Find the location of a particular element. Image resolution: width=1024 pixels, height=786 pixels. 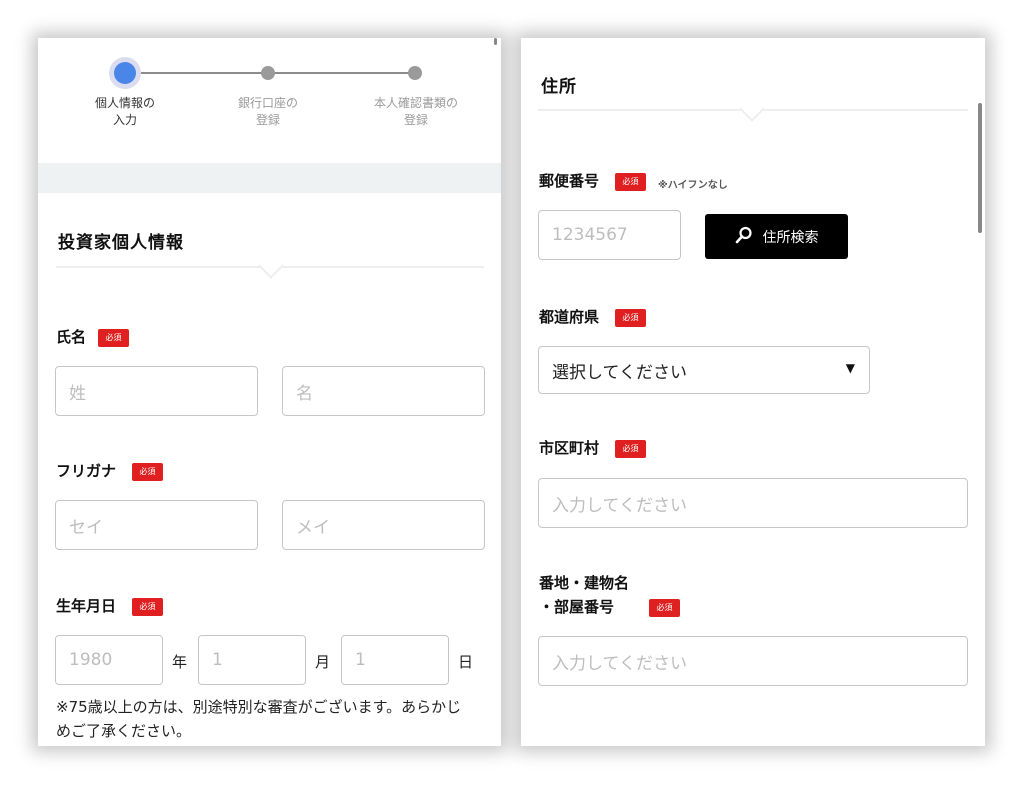

postal-code-input: 1234567 is located at coordinates (609, 235).